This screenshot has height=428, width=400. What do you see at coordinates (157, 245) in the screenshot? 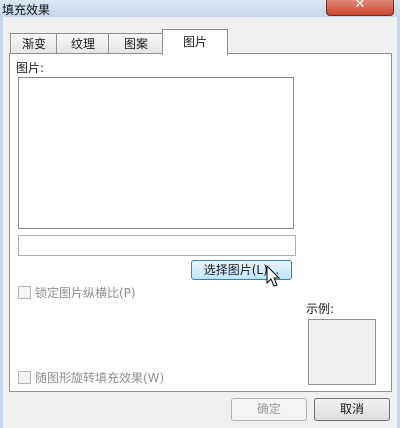
I see `picture-filename-field` at bounding box center [157, 245].